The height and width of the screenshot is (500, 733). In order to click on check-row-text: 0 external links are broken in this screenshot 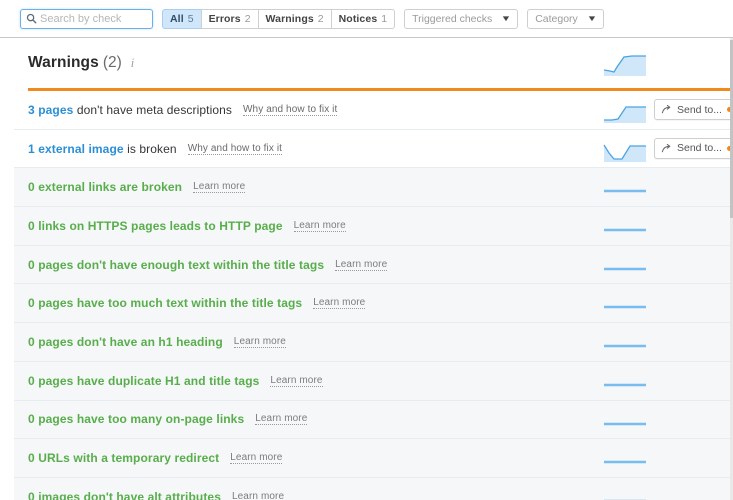, I will do `click(105, 187)`.